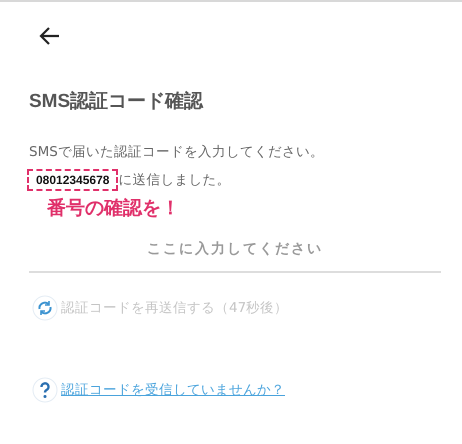  What do you see at coordinates (45, 308) in the screenshot?
I see `refresh-icon` at bounding box center [45, 308].